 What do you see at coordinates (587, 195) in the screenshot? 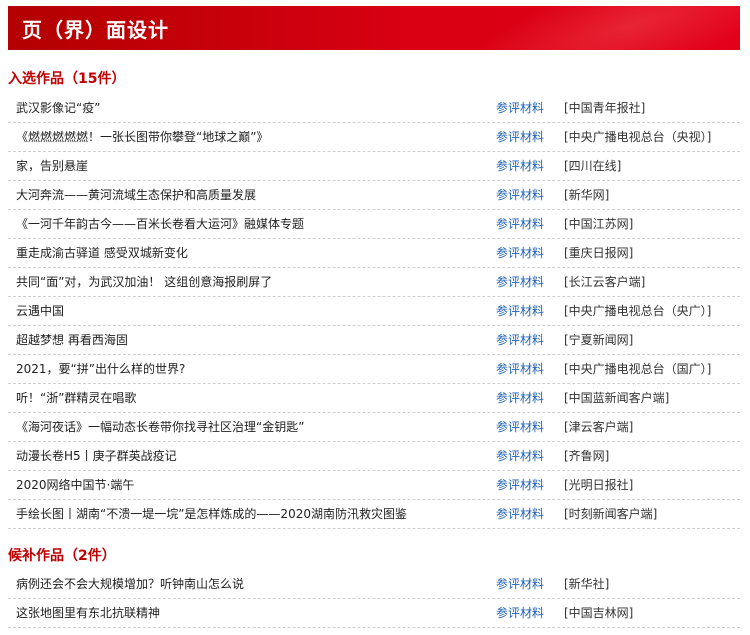
I see `work-source: [新华网]` at bounding box center [587, 195].